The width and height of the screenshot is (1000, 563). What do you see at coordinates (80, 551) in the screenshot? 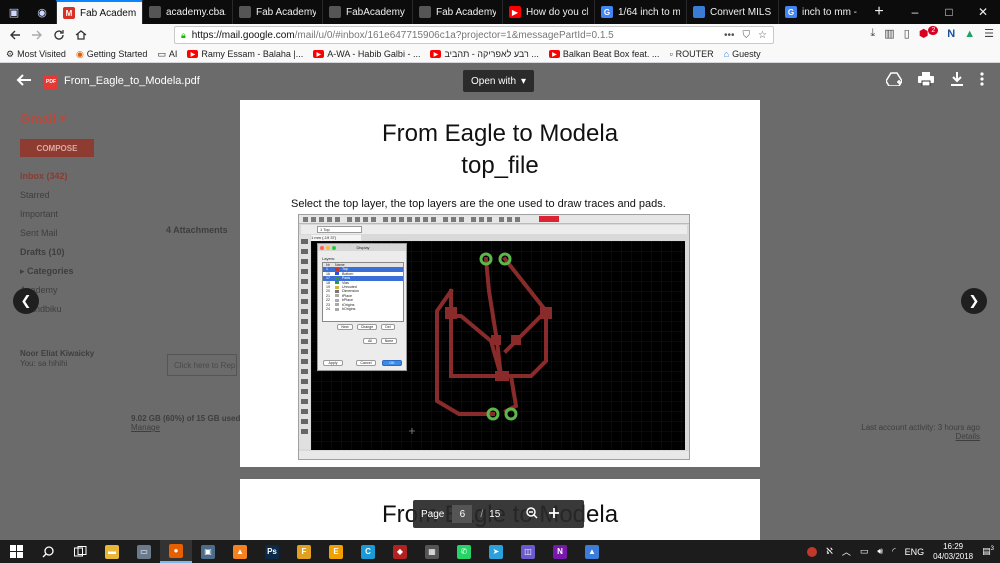
I see `task-view-button` at bounding box center [80, 551].